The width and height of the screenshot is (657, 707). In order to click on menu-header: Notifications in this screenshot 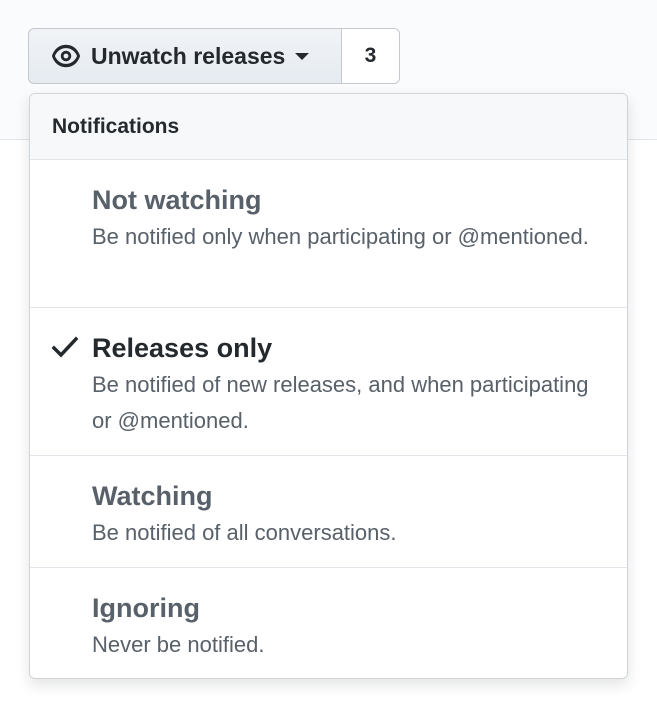, I will do `click(328, 127)`.